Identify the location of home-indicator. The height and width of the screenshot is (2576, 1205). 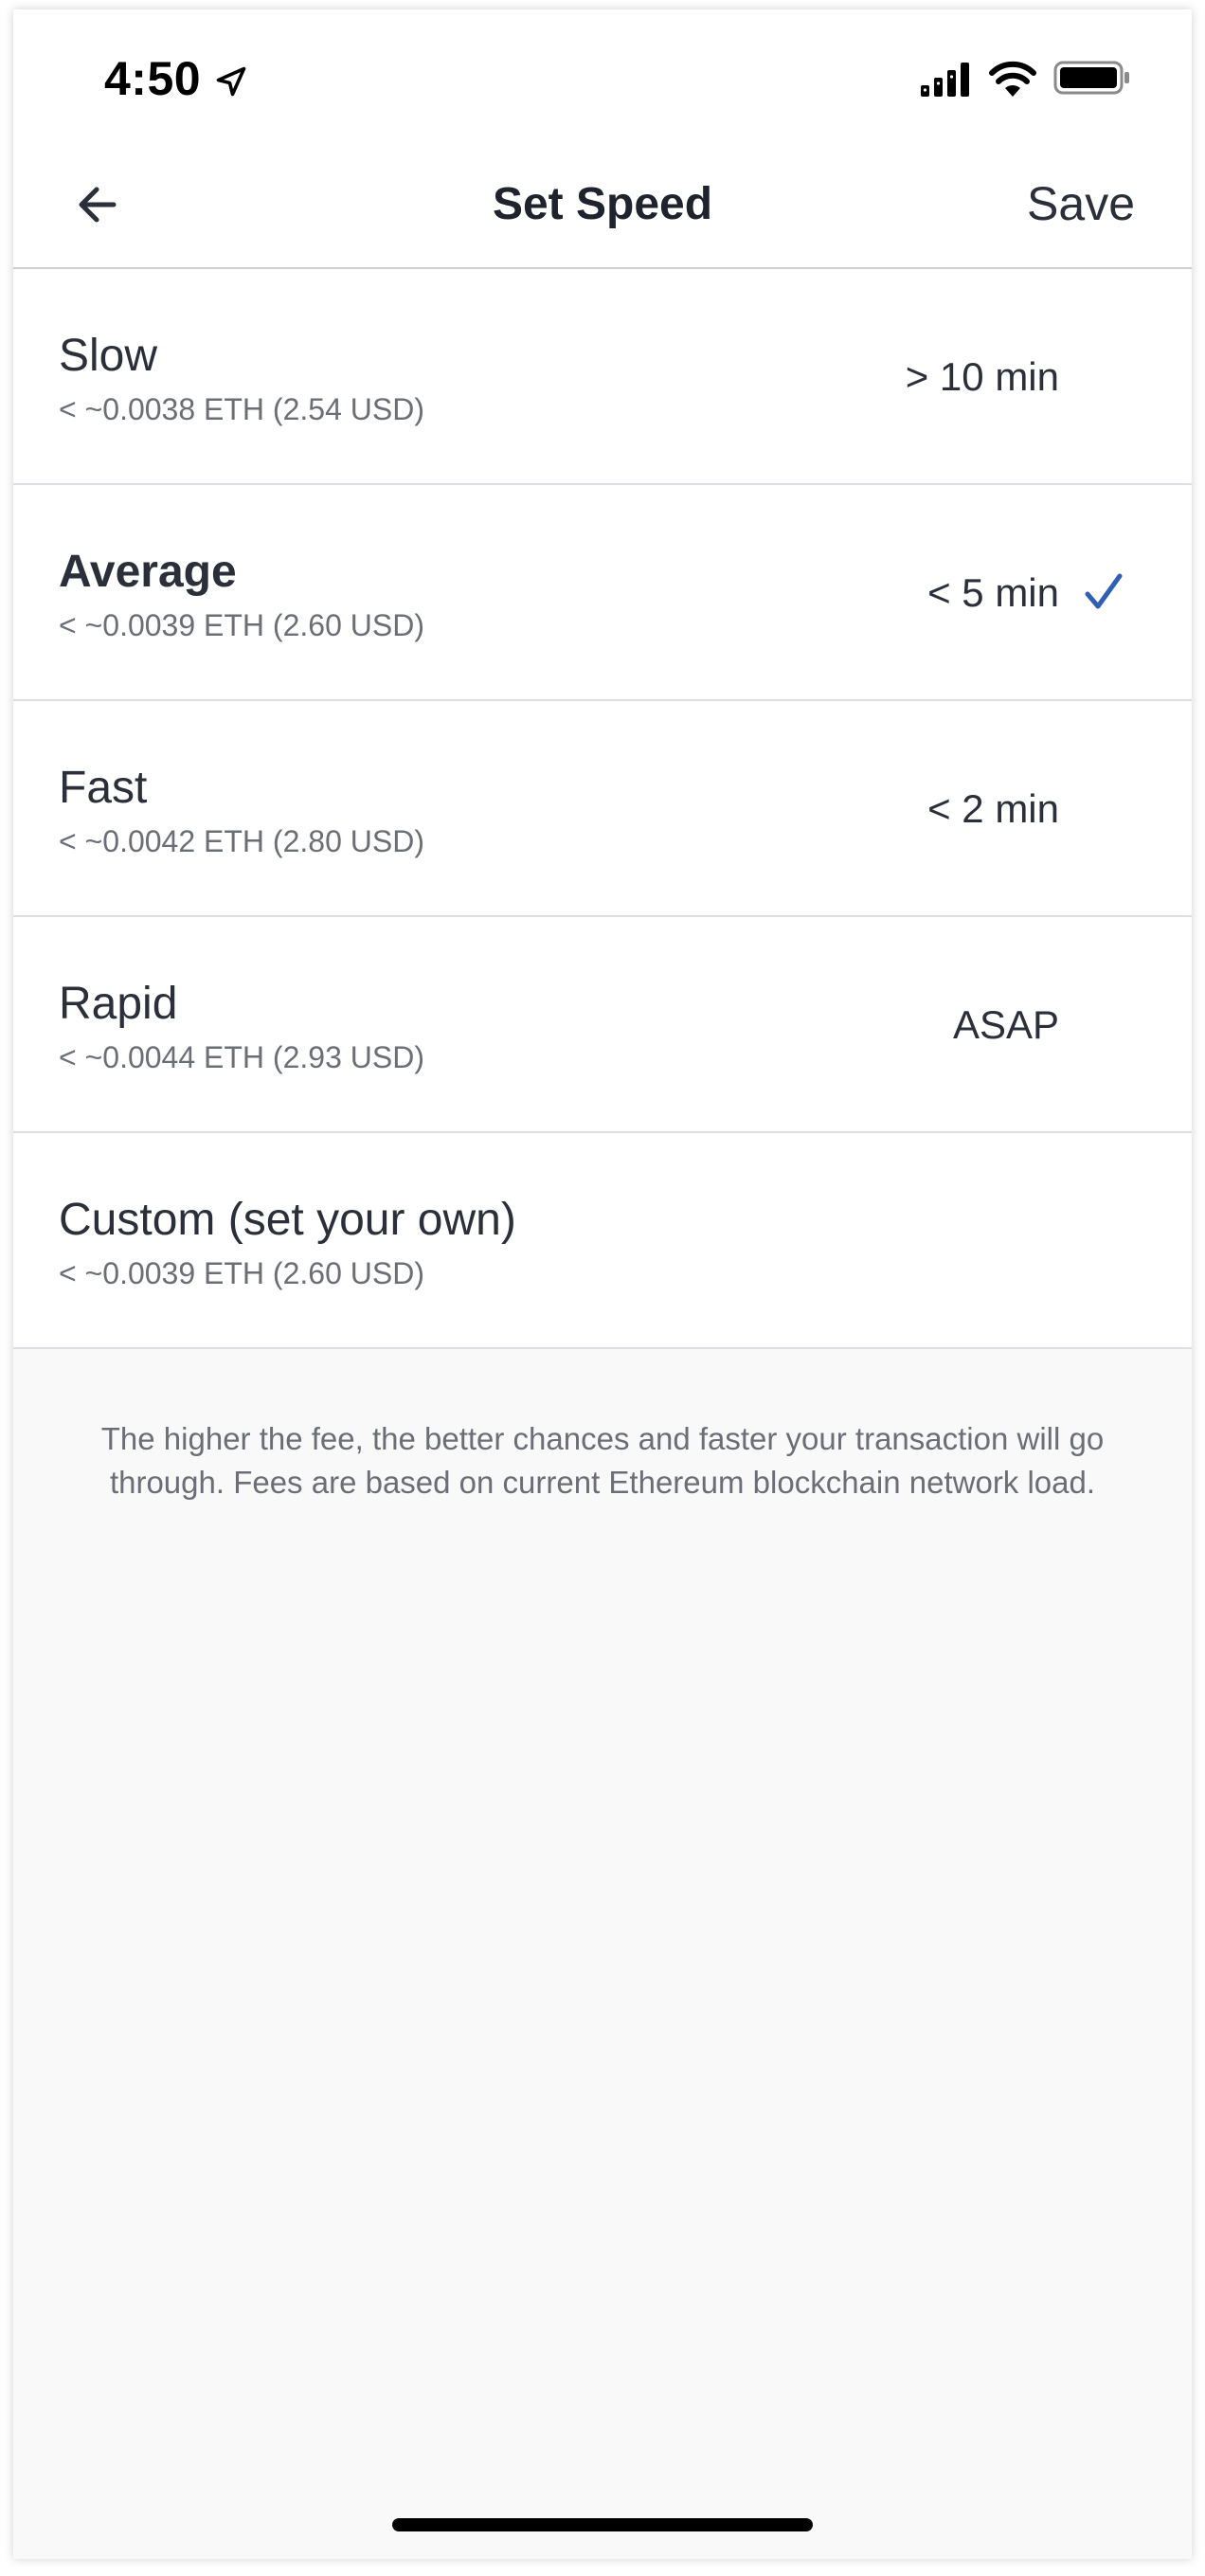
(602, 2524).